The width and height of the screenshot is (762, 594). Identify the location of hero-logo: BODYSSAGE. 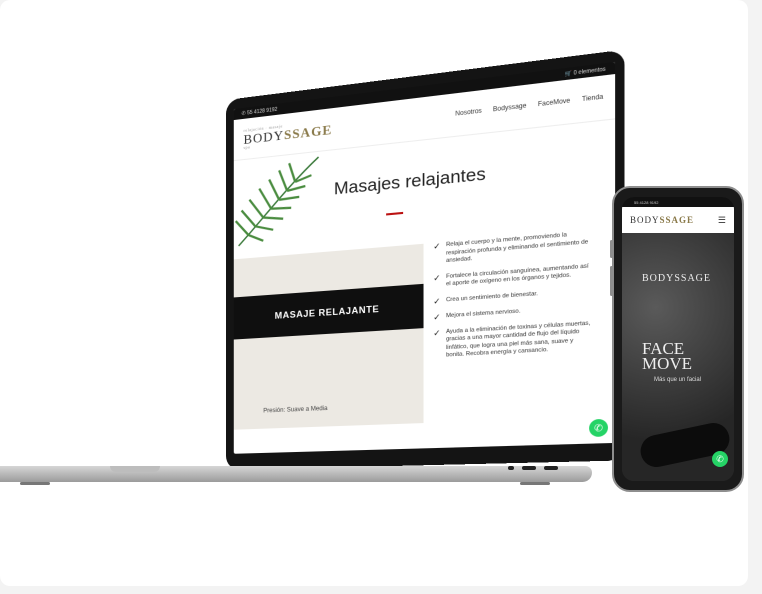
(676, 278).